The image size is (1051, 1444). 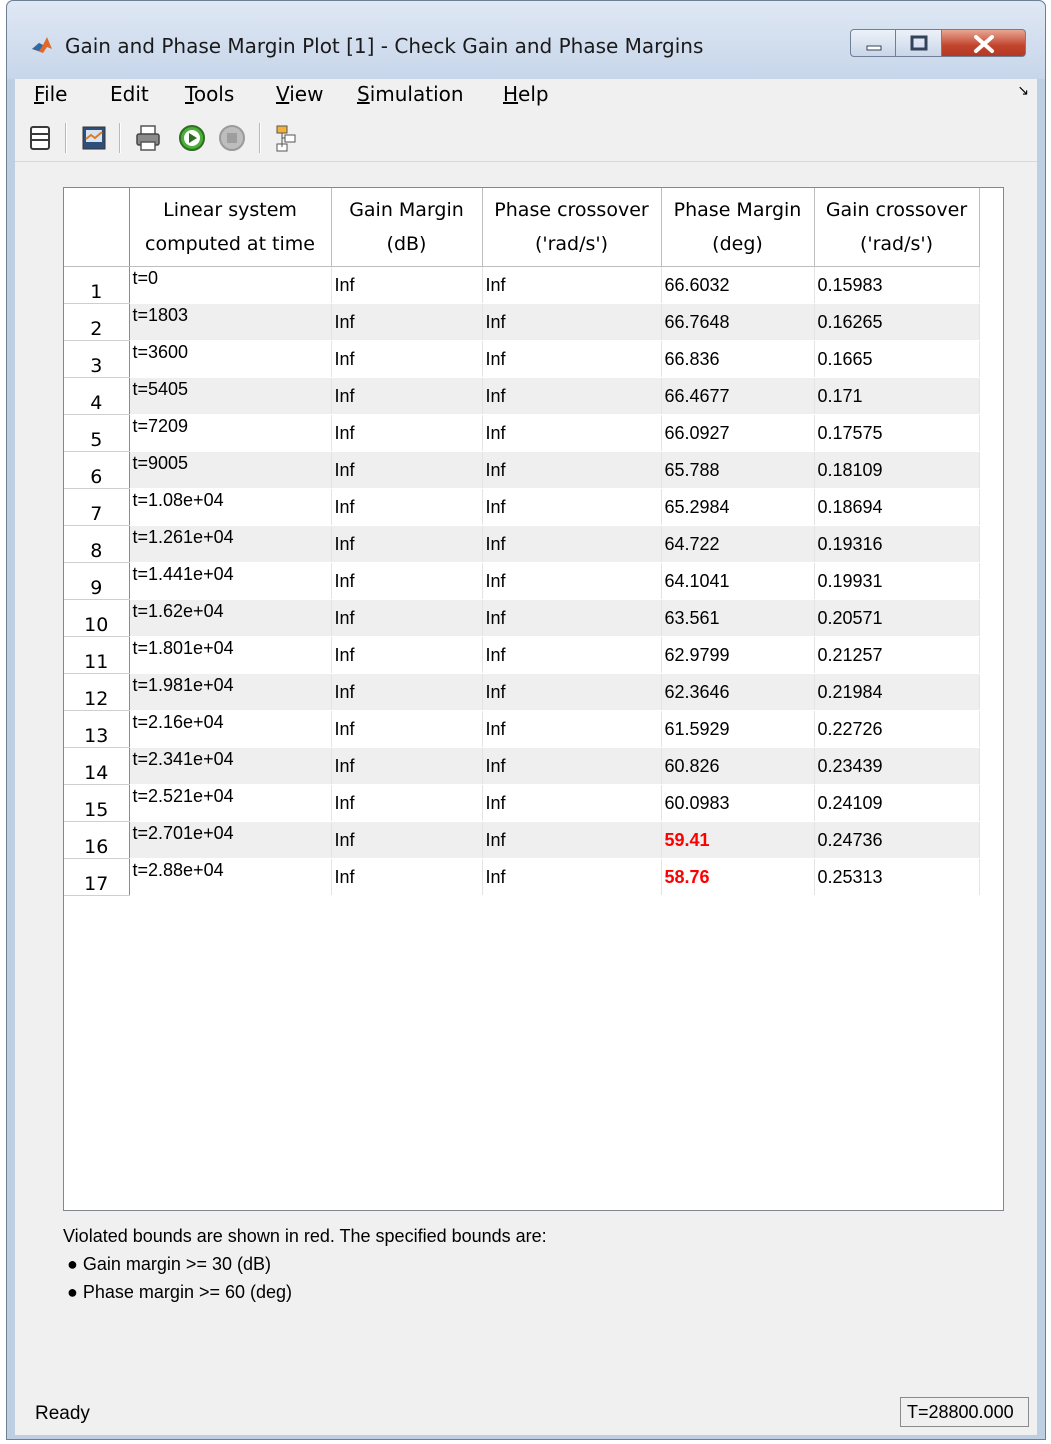 What do you see at coordinates (897, 803) in the screenshot?
I see `cell-gain-crossover: 0.24109` at bounding box center [897, 803].